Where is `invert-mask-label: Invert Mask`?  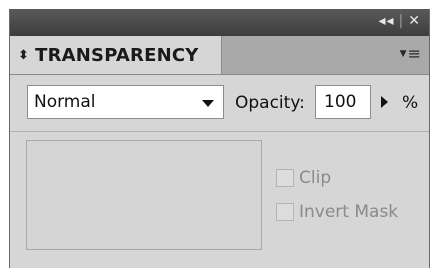 invert-mask-label: Invert Mask is located at coordinates (349, 212).